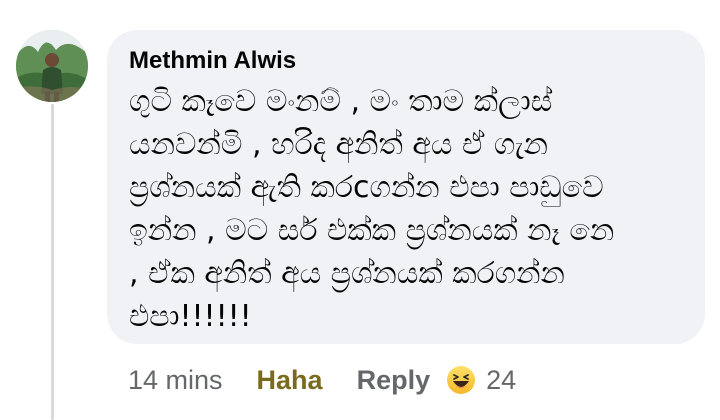  I want to click on haha-emoji-icon, so click(461, 380).